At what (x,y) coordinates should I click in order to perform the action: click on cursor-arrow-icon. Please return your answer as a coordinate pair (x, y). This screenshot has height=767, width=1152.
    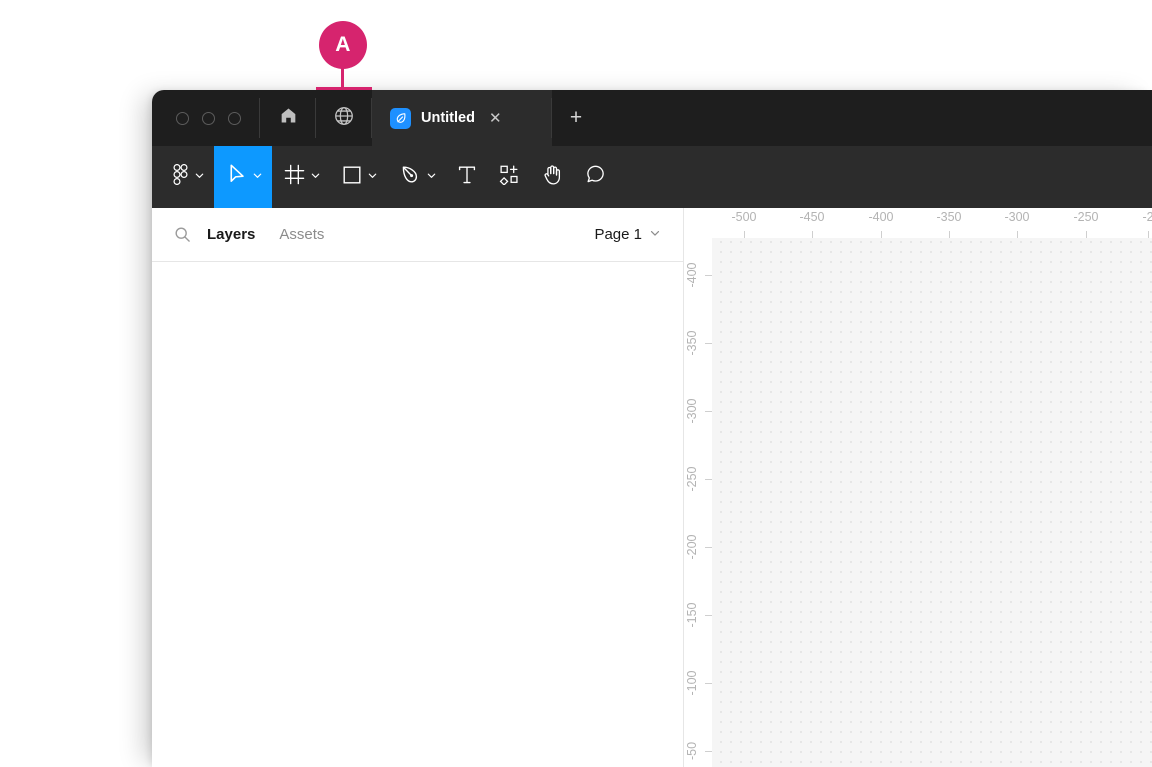
    Looking at the image, I should click on (236, 177).